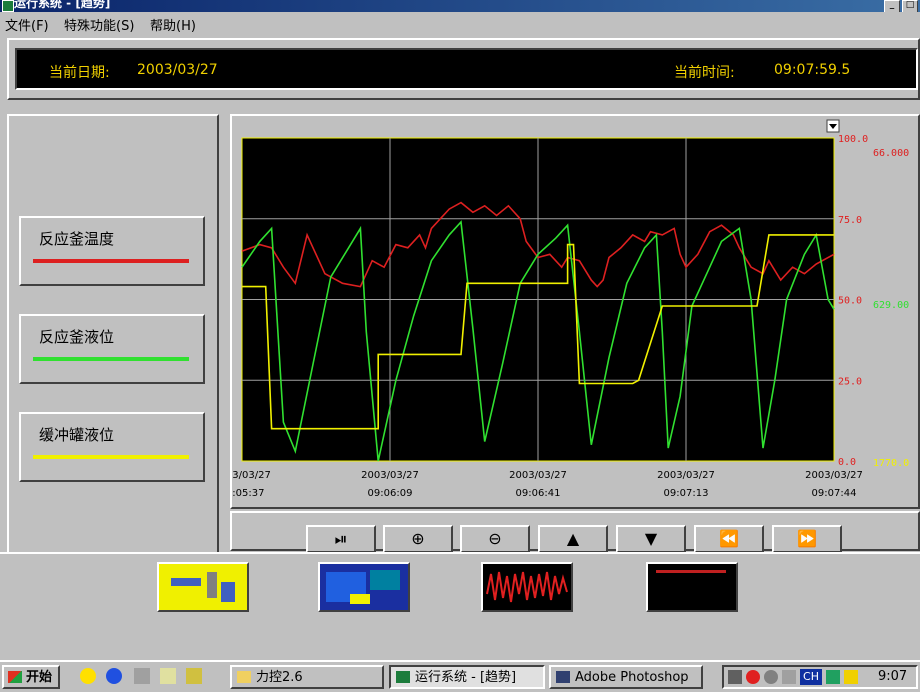 The height and width of the screenshot is (692, 920). I want to click on process-screen-thumbnail, so click(203, 587).